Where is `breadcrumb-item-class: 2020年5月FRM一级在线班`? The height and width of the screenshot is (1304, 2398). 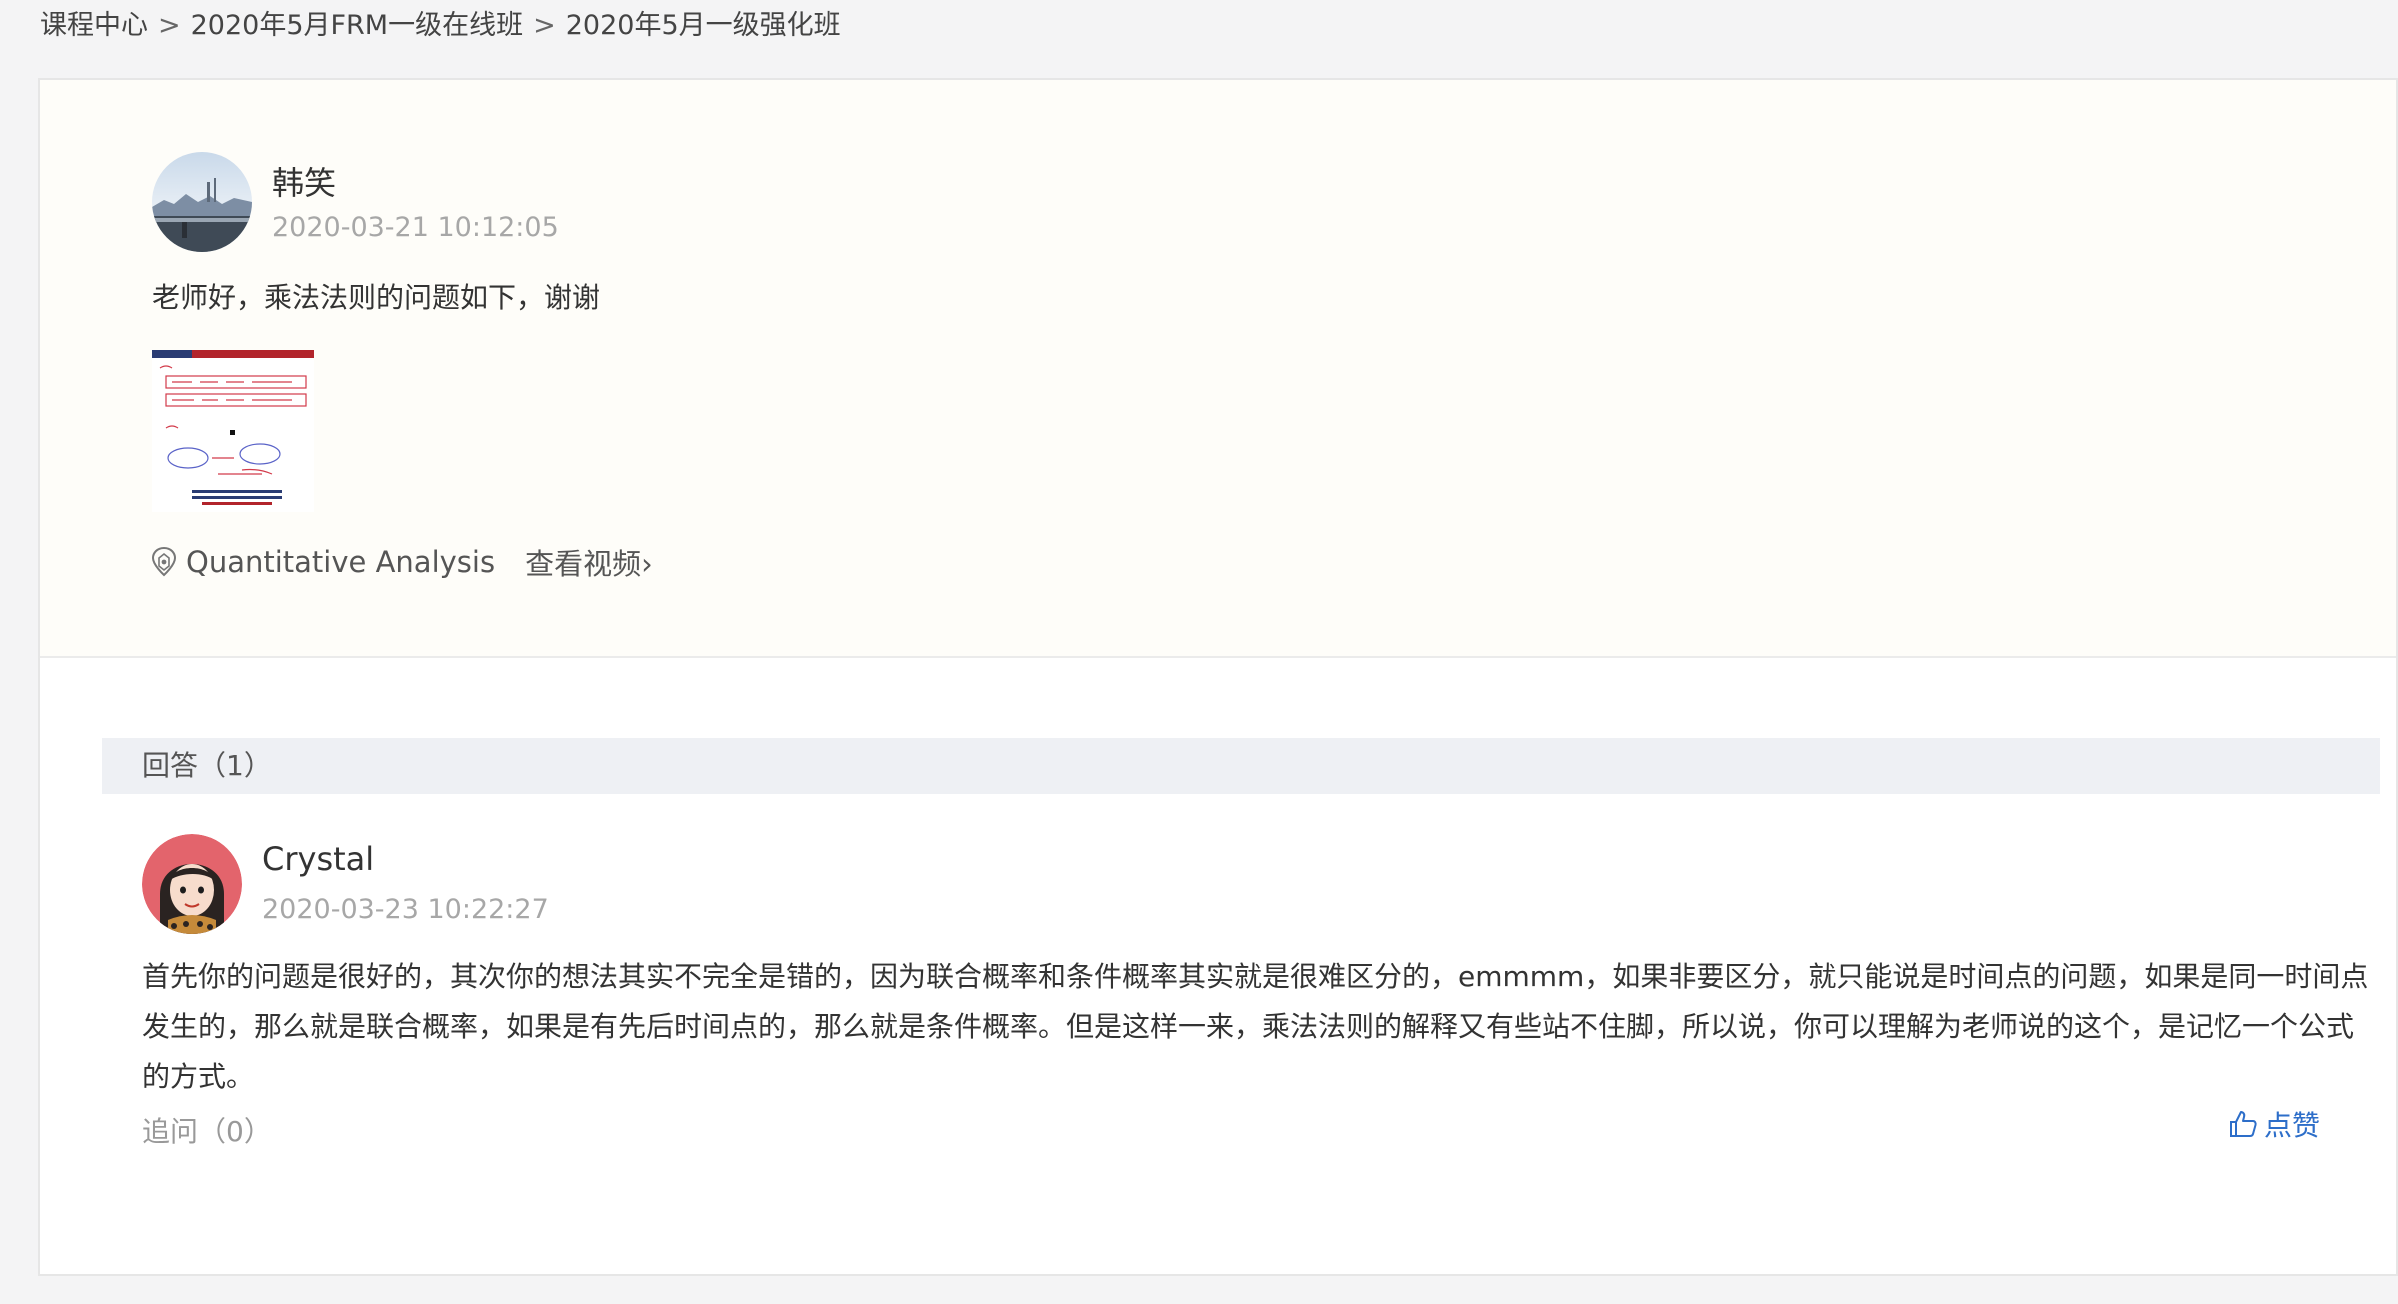
breadcrumb-item-class: 2020年5月FRM一级在线班 is located at coordinates (357, 25).